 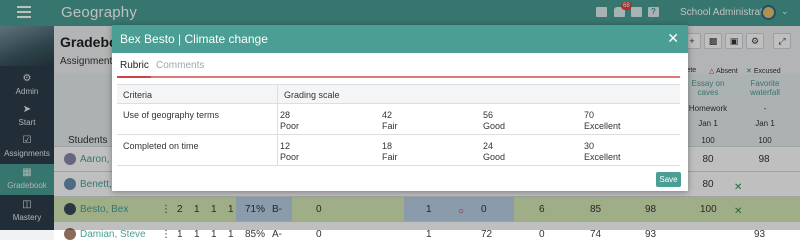 What do you see at coordinates (161, 146) in the screenshot?
I see `rubric-criteria: Completed on time` at bounding box center [161, 146].